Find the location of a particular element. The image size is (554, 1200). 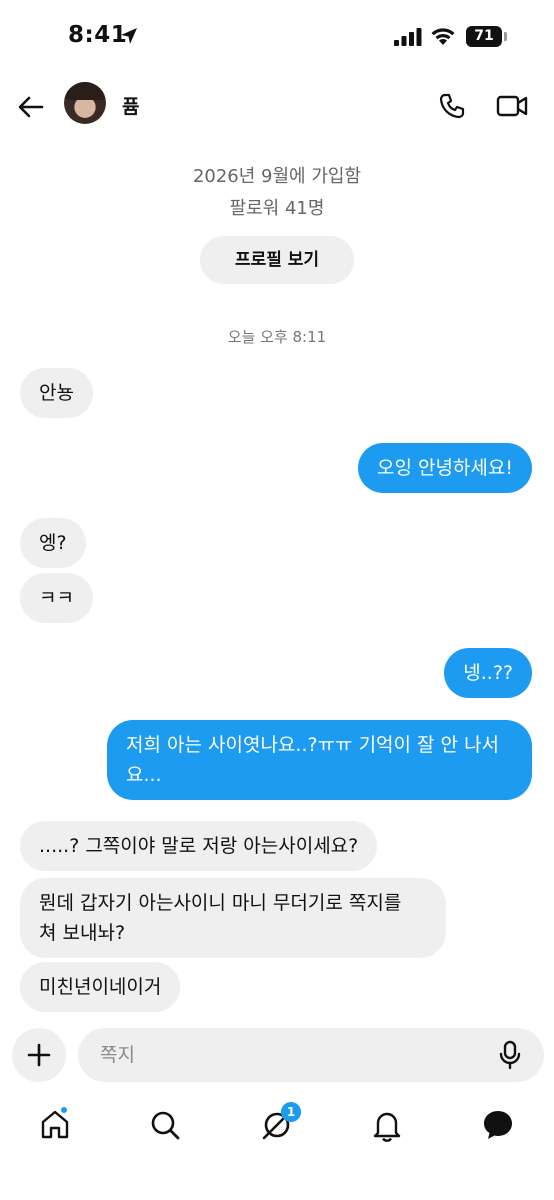

follower-count: 팔로워 41명 is located at coordinates (277, 208).